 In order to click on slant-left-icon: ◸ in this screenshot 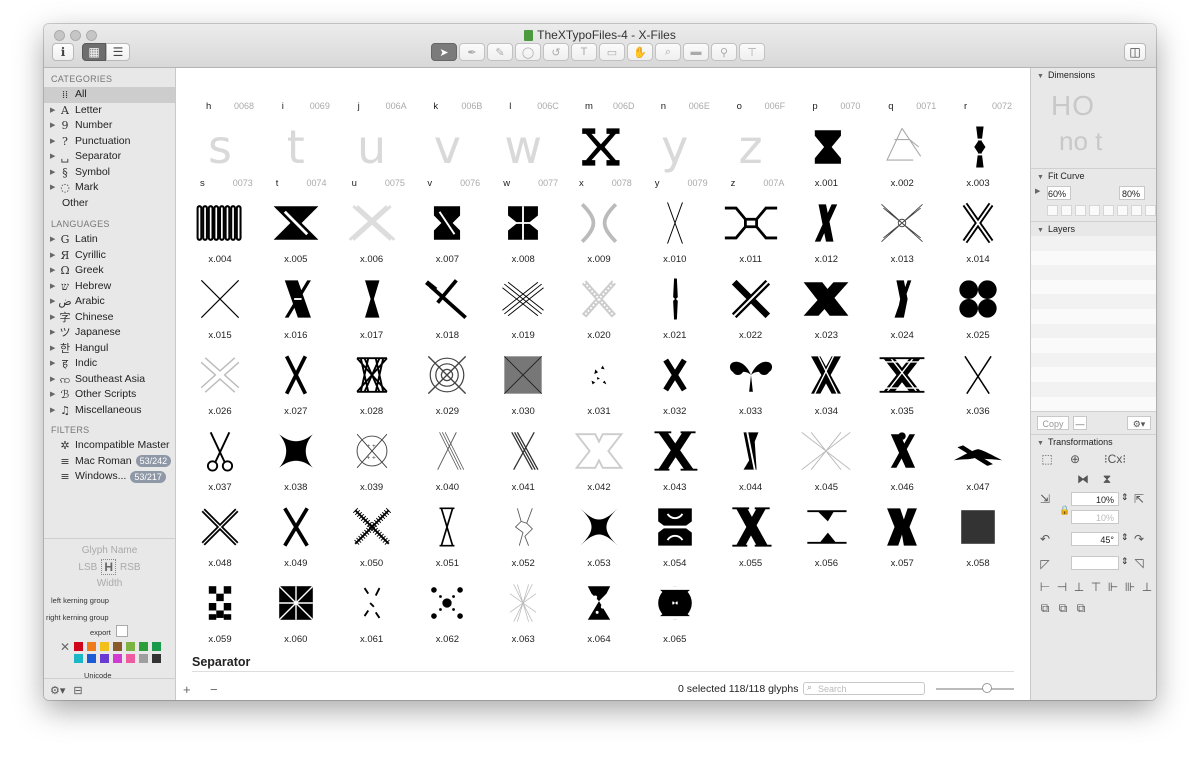, I will do `click(1045, 564)`.